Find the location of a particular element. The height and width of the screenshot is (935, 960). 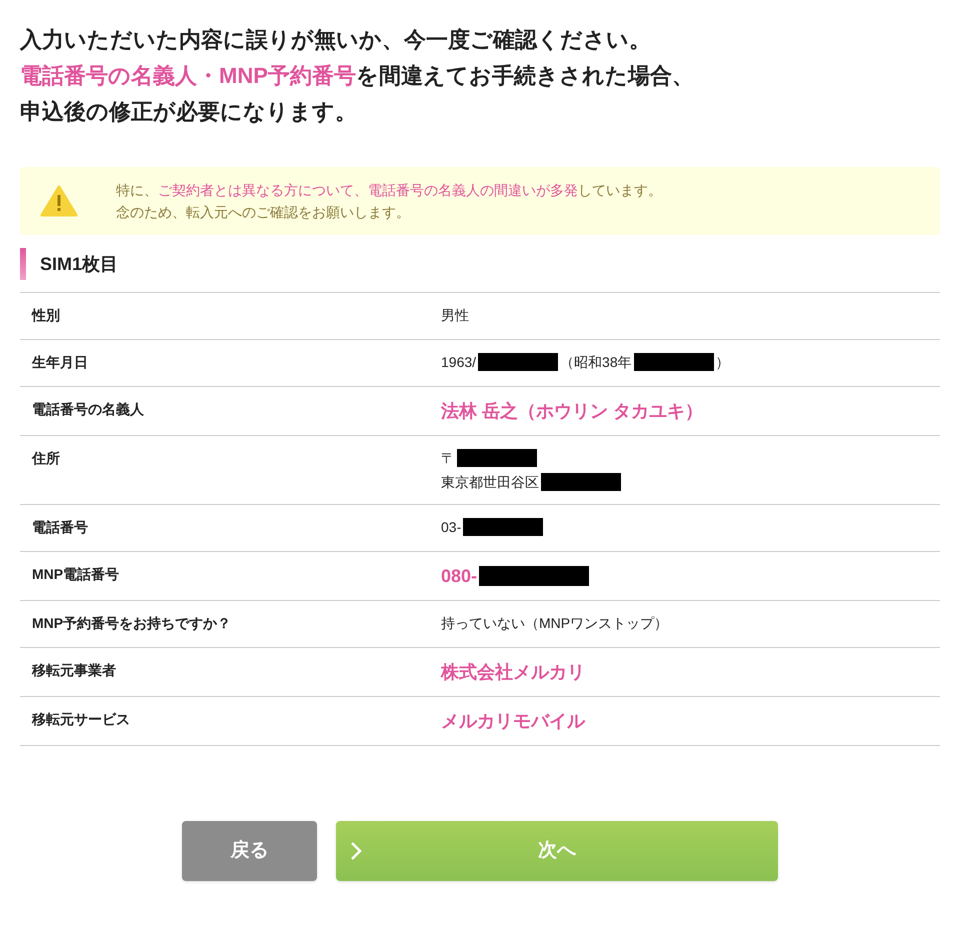

section-marker is located at coordinates (23, 264).